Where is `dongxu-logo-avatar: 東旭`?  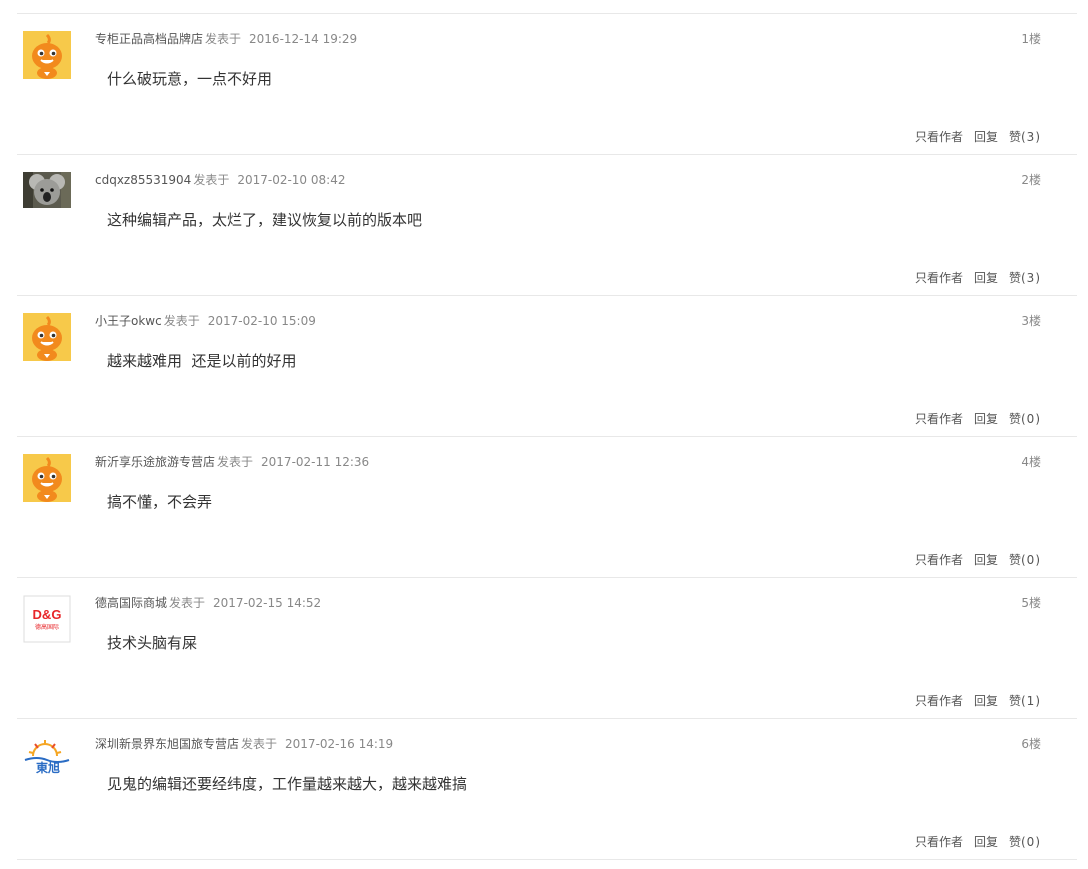
dongxu-logo-avatar: 東旭 is located at coordinates (47, 760).